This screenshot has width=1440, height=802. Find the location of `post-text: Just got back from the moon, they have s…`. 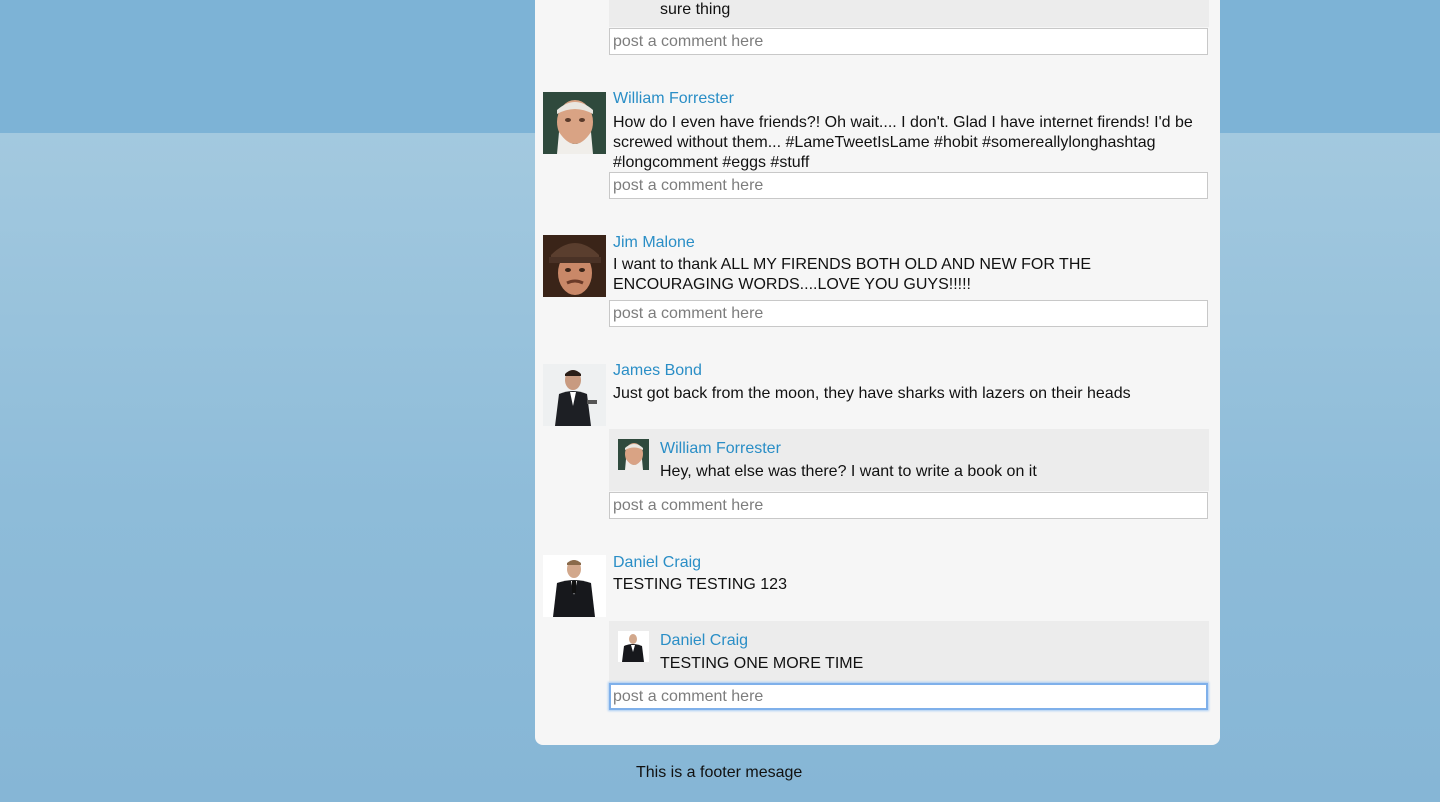

post-text: Just got back from the moon, they have s… is located at coordinates (872, 393).